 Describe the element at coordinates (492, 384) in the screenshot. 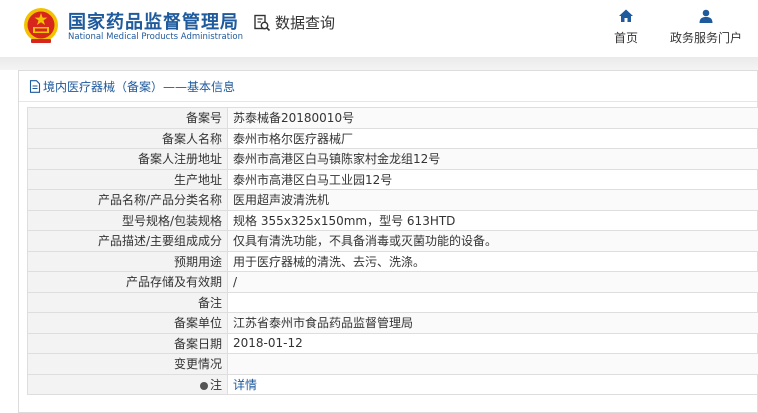

I see `row-value: 详情` at that location.